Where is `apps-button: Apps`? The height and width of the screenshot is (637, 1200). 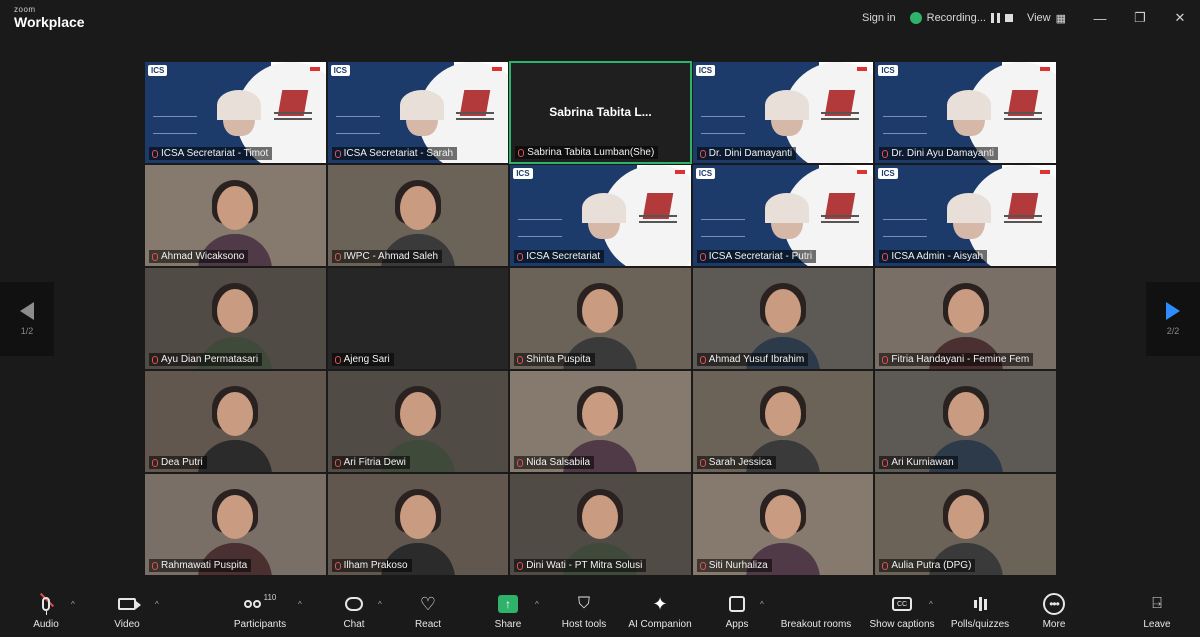
apps-button: Apps is located at coordinates (737, 611).